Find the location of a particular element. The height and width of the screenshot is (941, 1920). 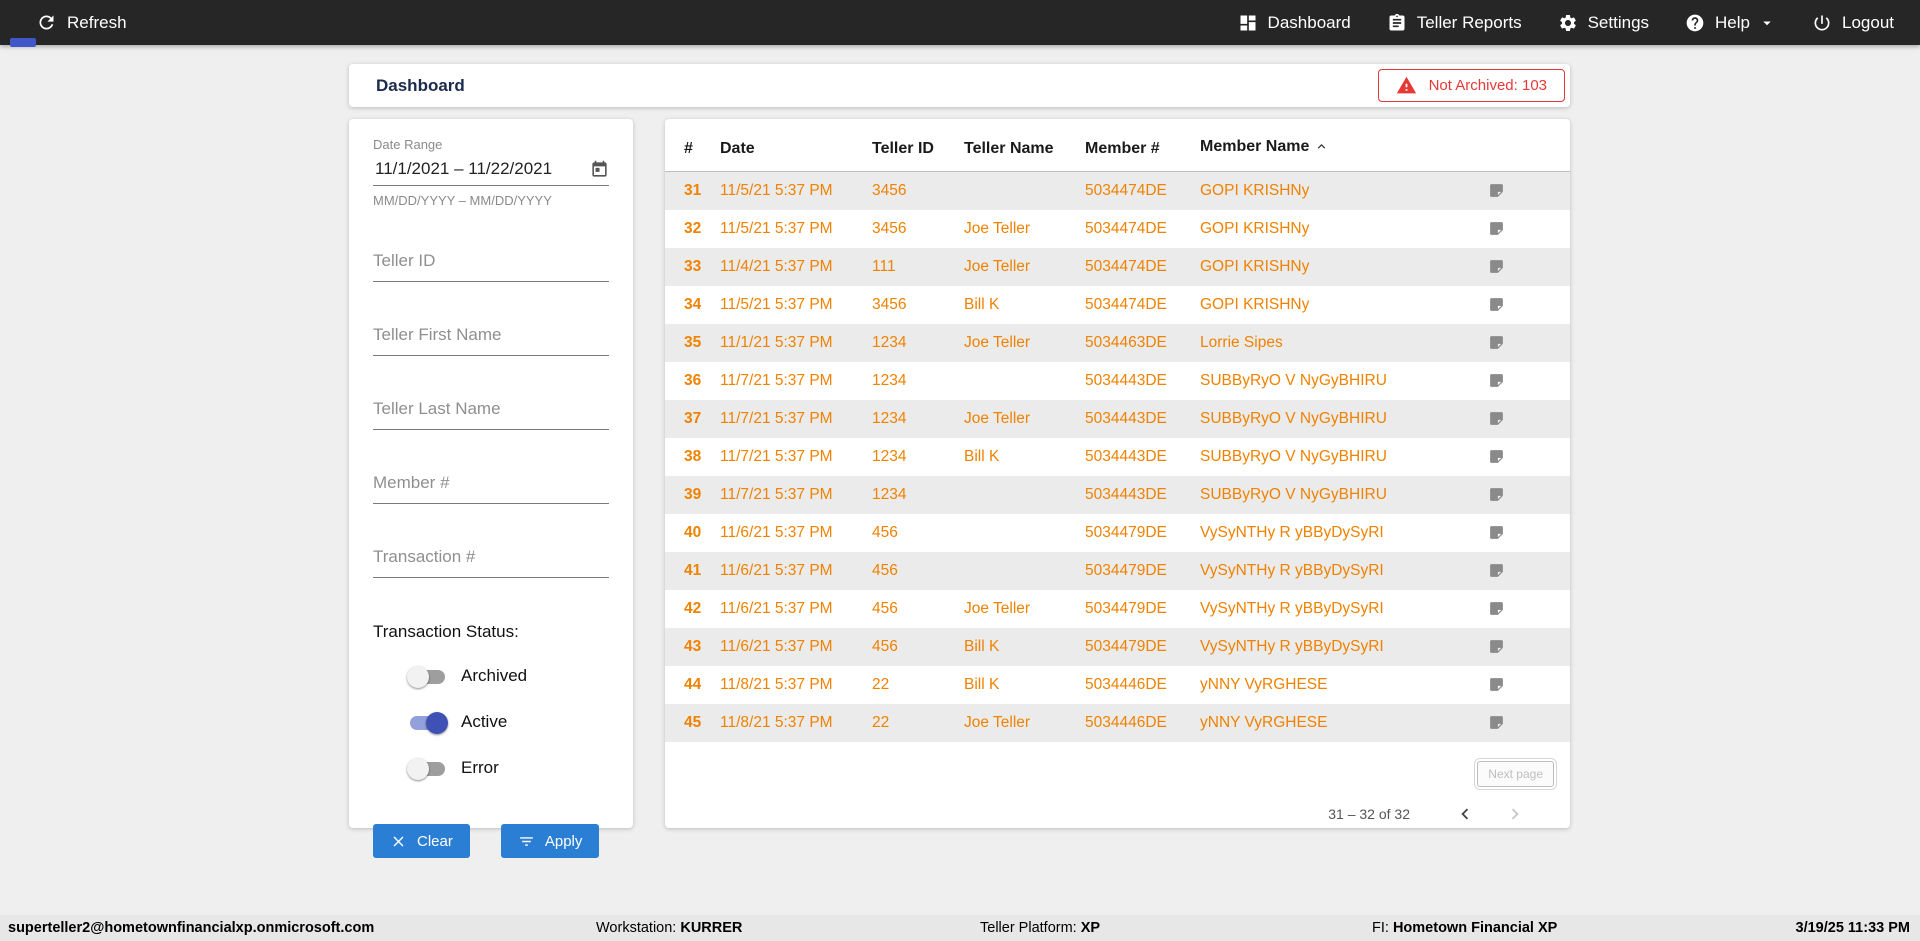

next-page-button: Next page is located at coordinates (1515, 773).